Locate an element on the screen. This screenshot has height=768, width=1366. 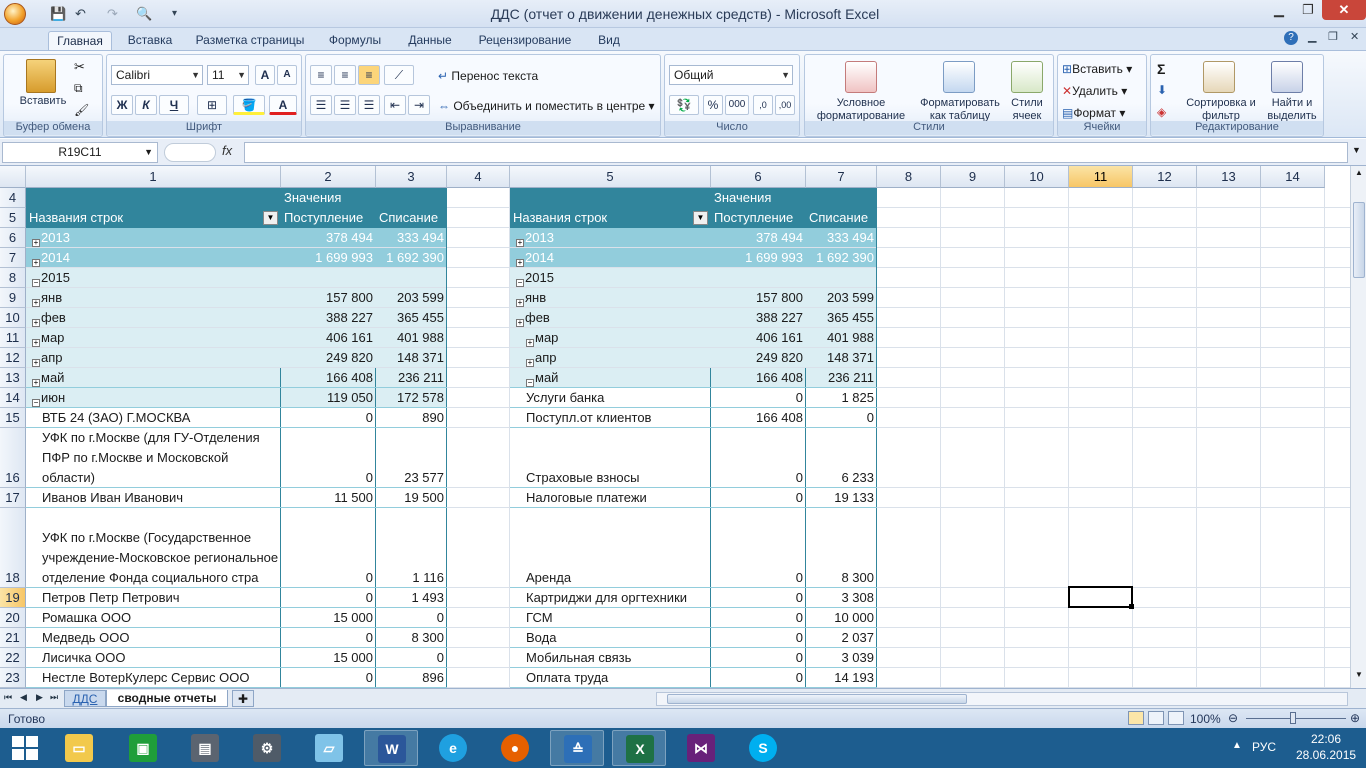
restore-button: ❐ is located at coordinates (1308, 10).